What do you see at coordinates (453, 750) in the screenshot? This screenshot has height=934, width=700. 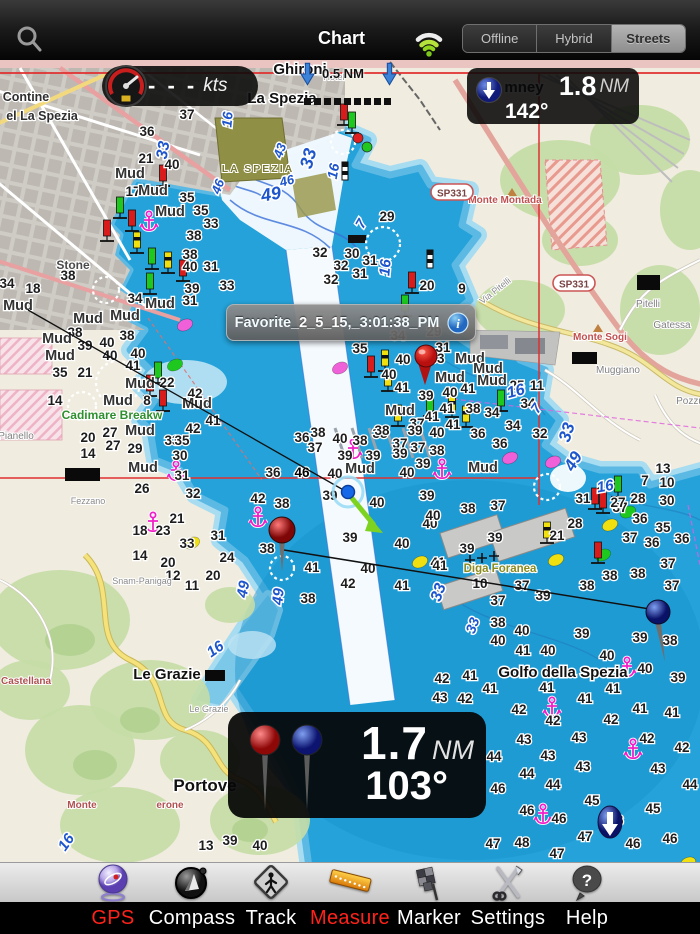 I see `measure-unit: NM` at bounding box center [453, 750].